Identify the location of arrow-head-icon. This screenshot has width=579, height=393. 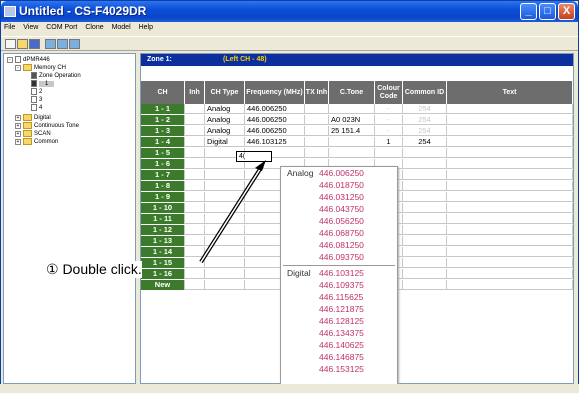
(260, 165).